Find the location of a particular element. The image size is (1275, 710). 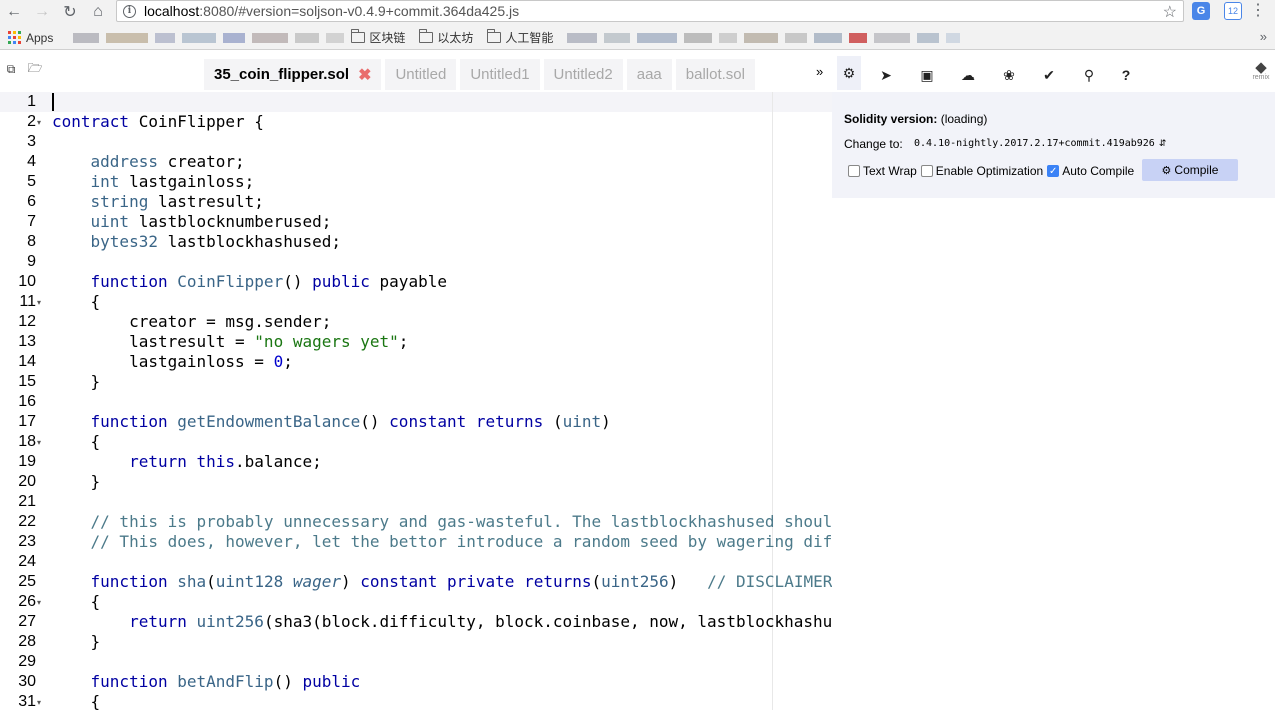

code-line: 6 string lastresult; is located at coordinates (416, 202).